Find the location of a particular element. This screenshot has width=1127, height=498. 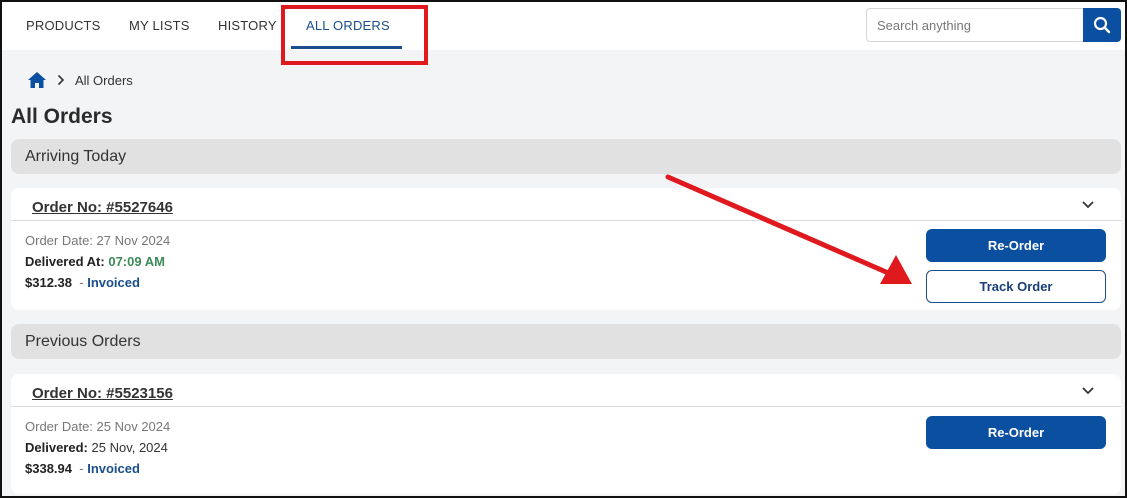

order-amount-status: $312.38 - Invoiced is located at coordinates (82, 282).